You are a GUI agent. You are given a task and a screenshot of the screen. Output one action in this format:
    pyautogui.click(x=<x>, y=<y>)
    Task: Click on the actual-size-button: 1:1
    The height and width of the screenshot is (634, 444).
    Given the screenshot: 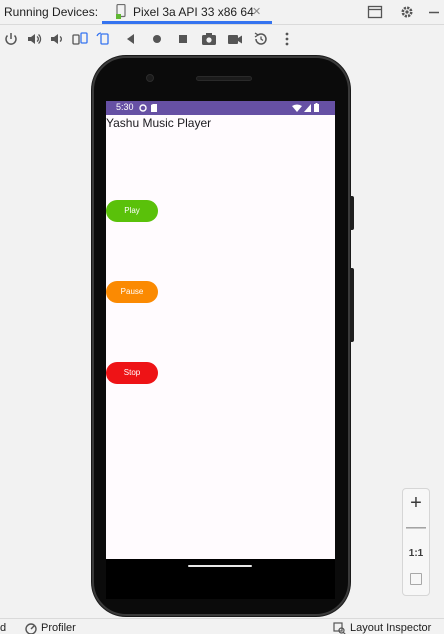 What is the action you would take?
    pyautogui.click(x=416, y=554)
    